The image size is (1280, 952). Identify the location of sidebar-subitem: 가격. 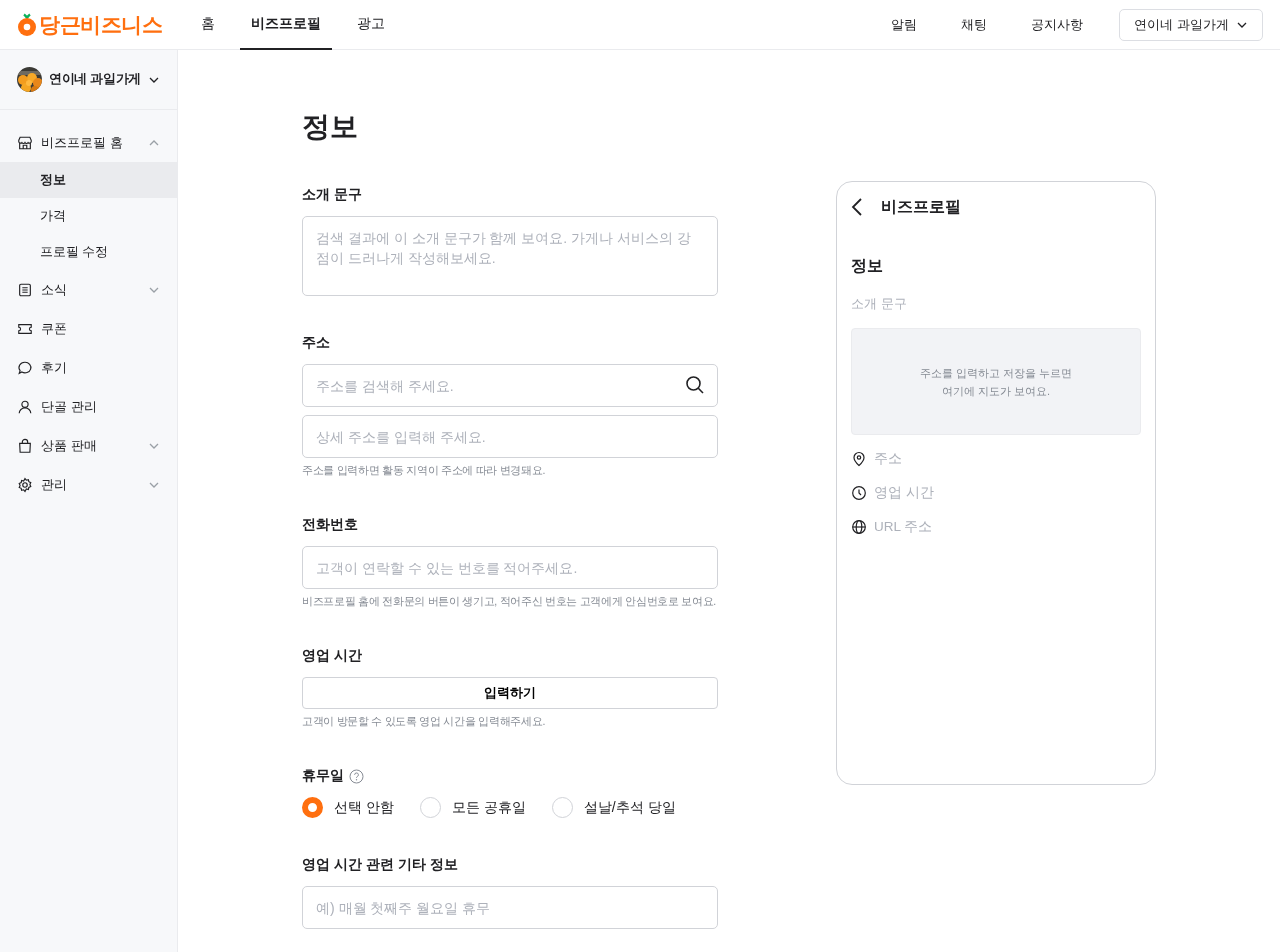
(88, 216).